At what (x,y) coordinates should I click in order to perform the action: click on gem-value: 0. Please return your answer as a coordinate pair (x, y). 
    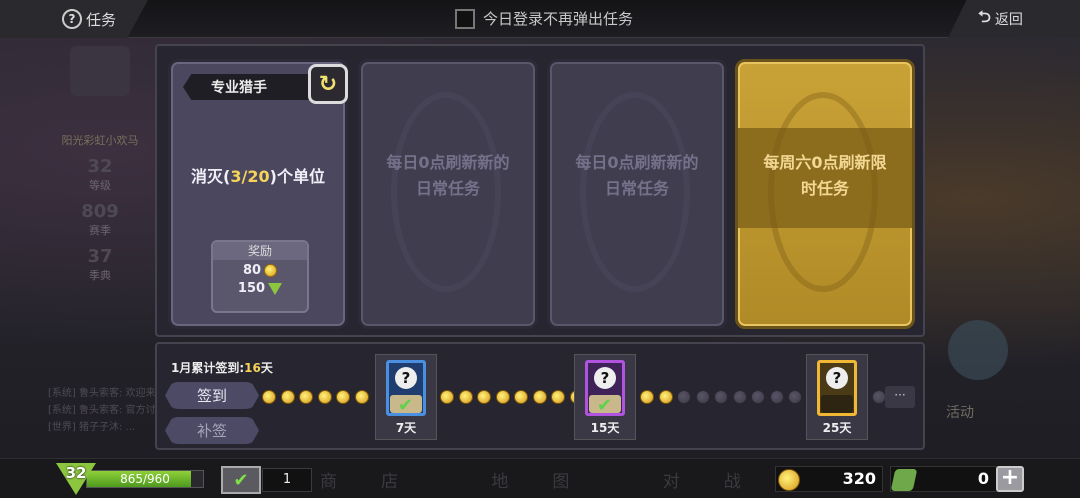
    Looking at the image, I should click on (983, 478).